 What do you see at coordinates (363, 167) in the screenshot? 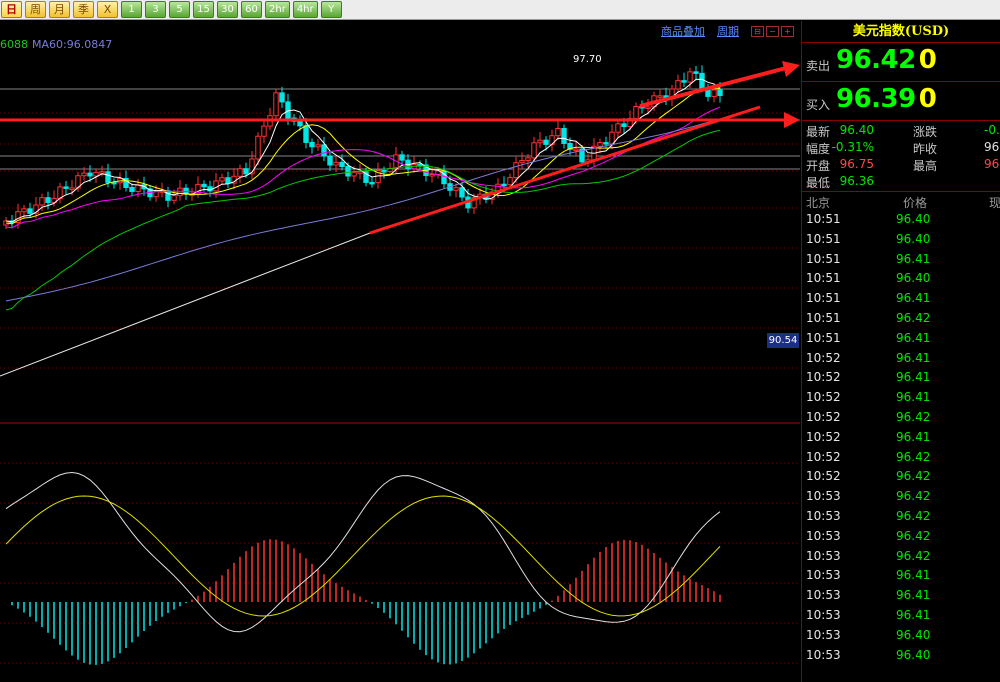
I see `ma20-line` at bounding box center [363, 167].